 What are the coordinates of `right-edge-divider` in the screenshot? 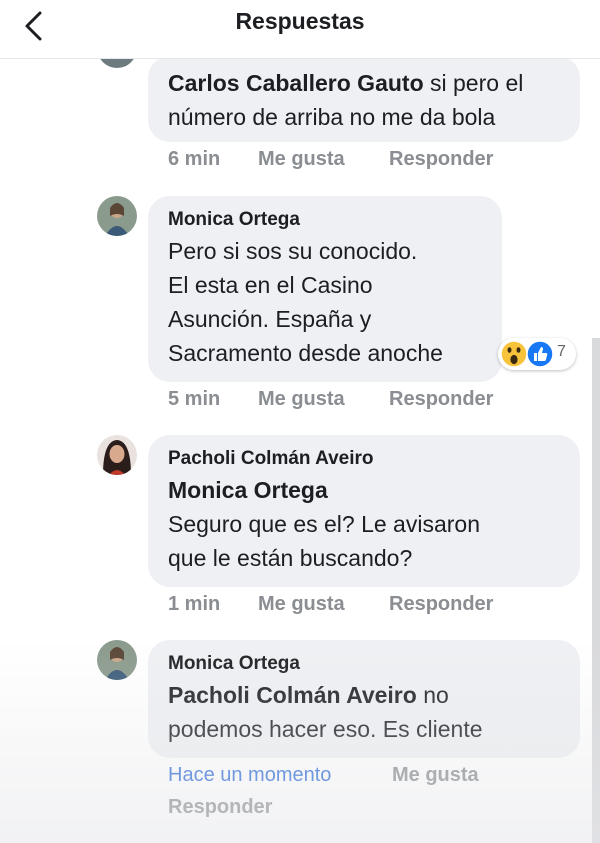 It's located at (596, 590).